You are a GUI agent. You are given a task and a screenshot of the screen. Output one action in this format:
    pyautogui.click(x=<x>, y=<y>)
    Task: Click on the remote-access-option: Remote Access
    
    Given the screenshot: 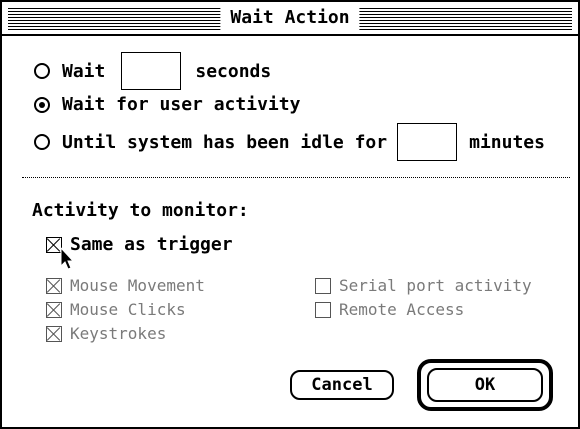 What is the action you would take?
    pyautogui.click(x=389, y=309)
    